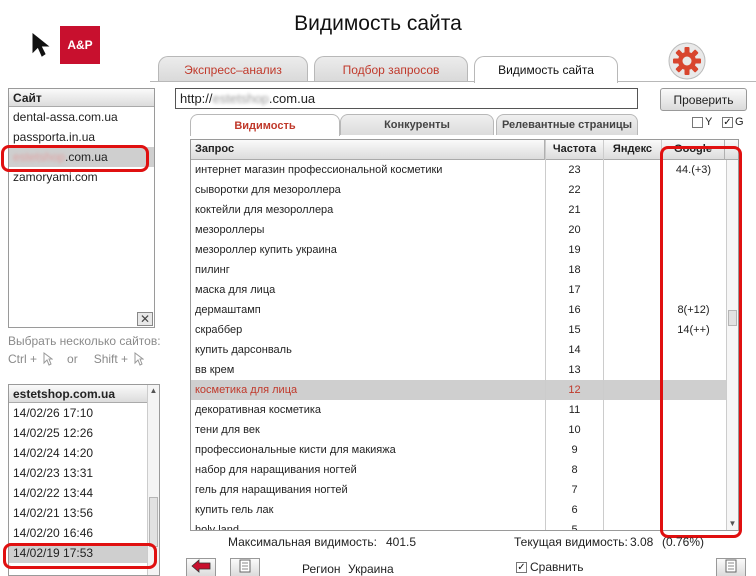 This screenshot has height=576, width=756. Describe the element at coordinates (464, 250) in the screenshot. I see `table-row: мезороллер купить украина 19` at that location.